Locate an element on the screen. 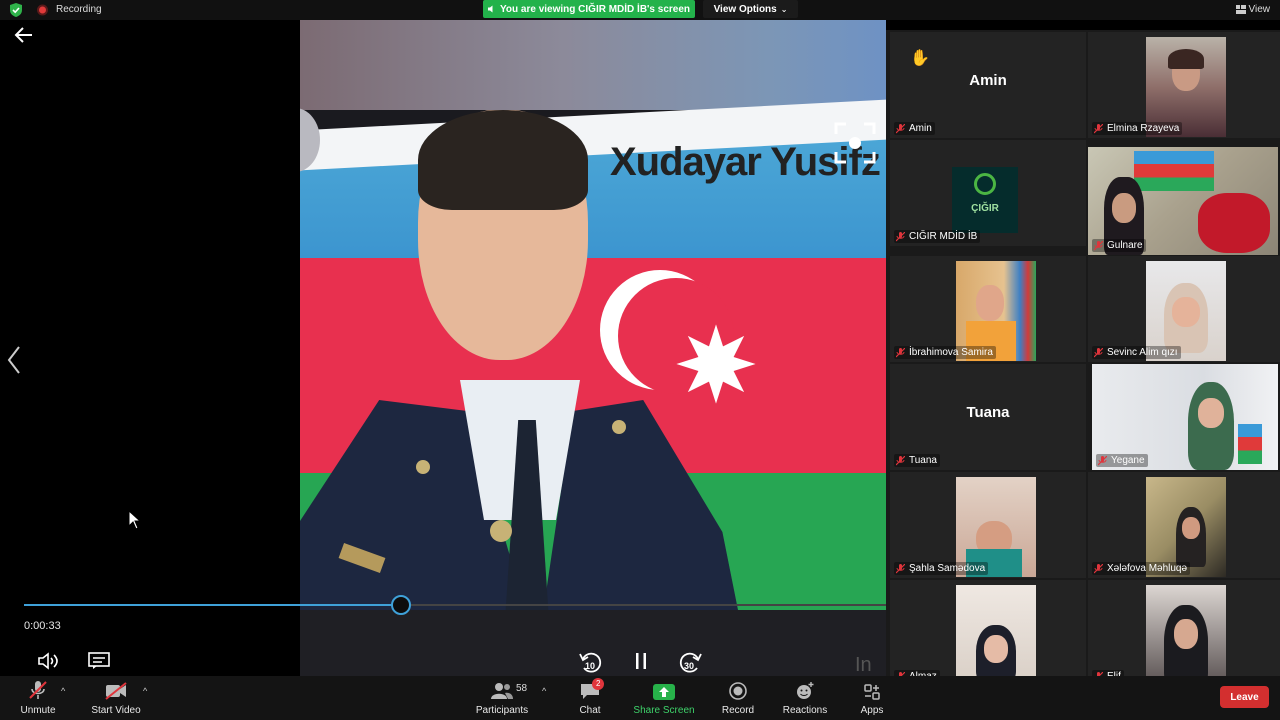 This screenshot has height=720, width=1280. participant-tile: ÇIĞIR CIĞIR MDİD İB is located at coordinates (988, 193).